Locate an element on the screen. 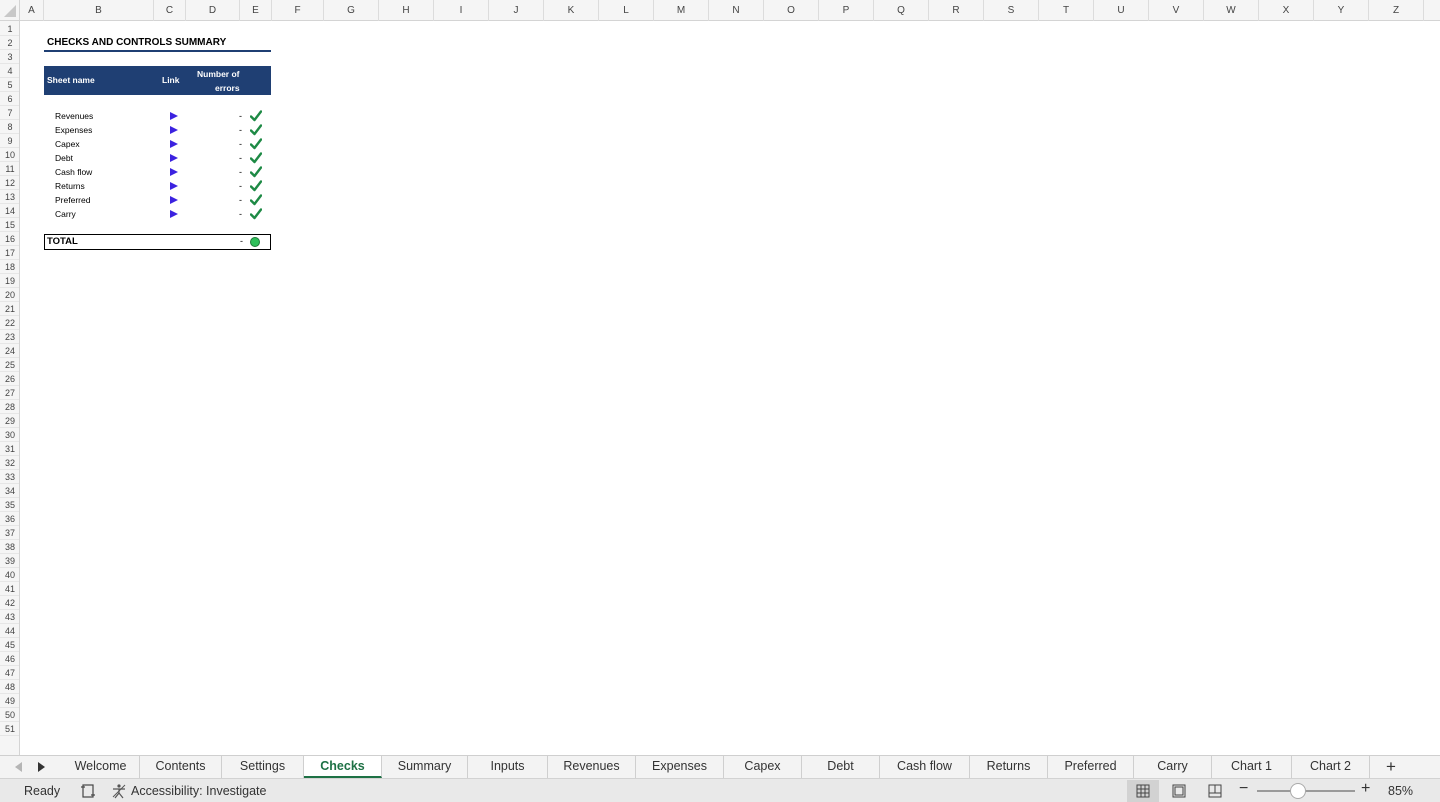 The image size is (1440, 802). tab-checks: Checks is located at coordinates (343, 767).